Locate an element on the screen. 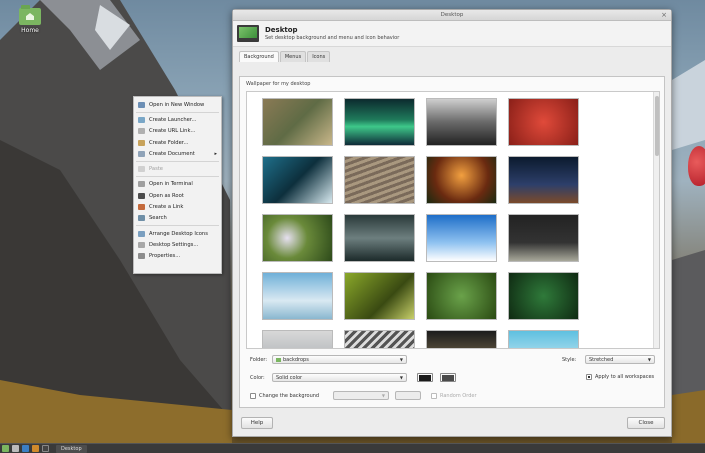  interval-spinner is located at coordinates (408, 395).